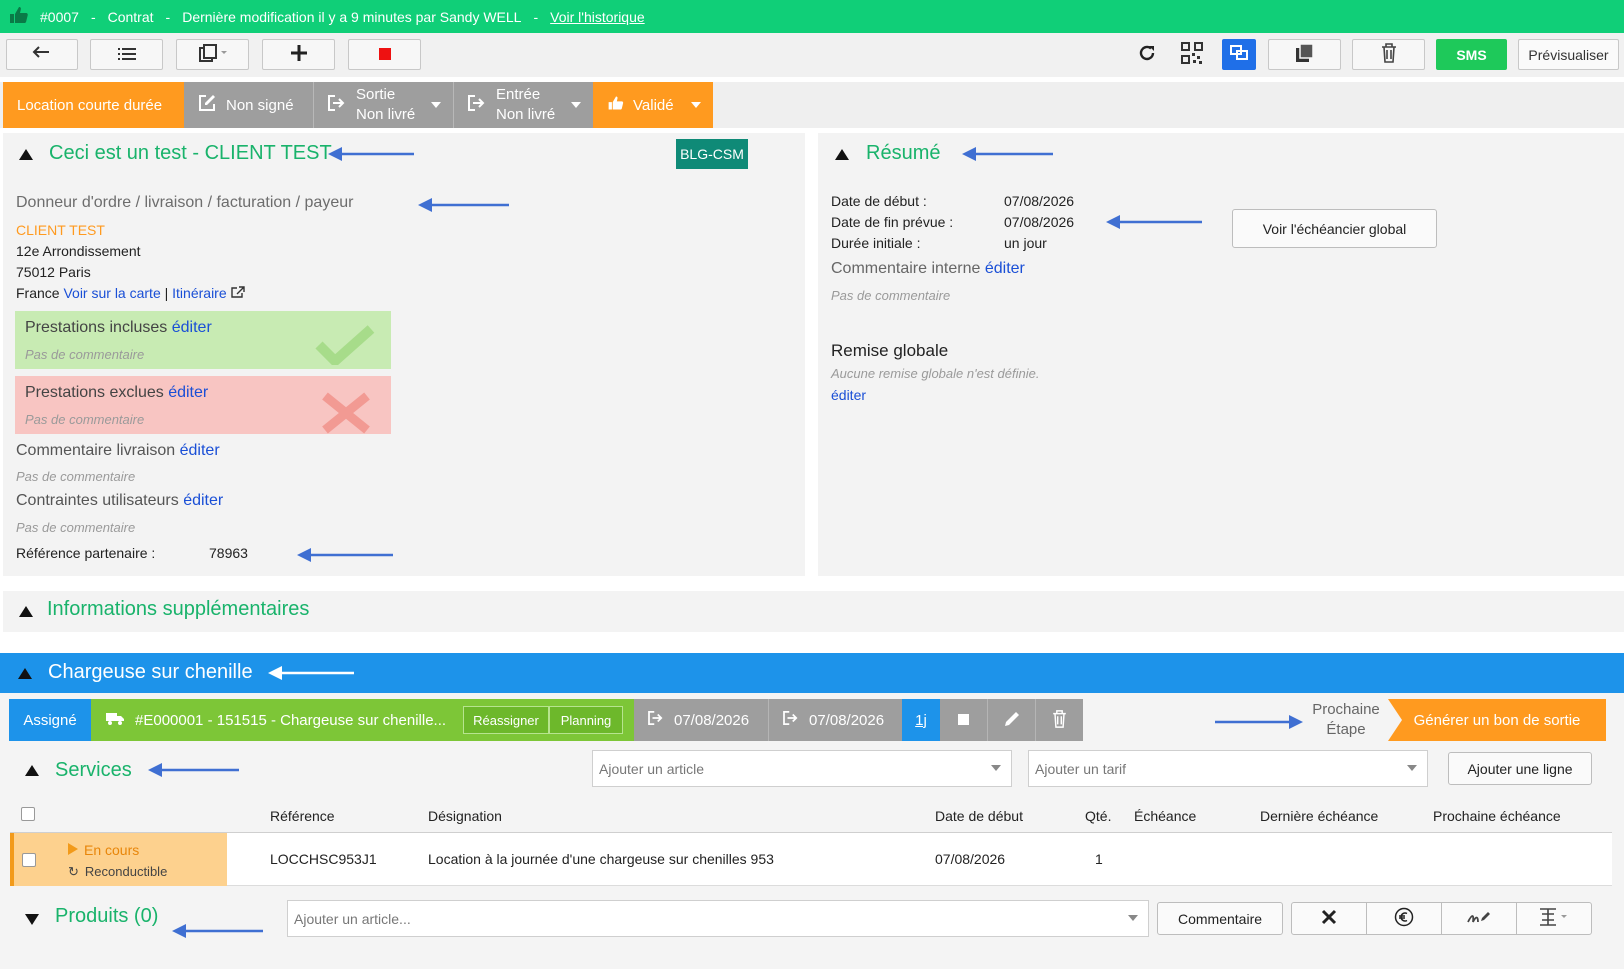  I want to click on split-menu-button, so click(1554, 918).